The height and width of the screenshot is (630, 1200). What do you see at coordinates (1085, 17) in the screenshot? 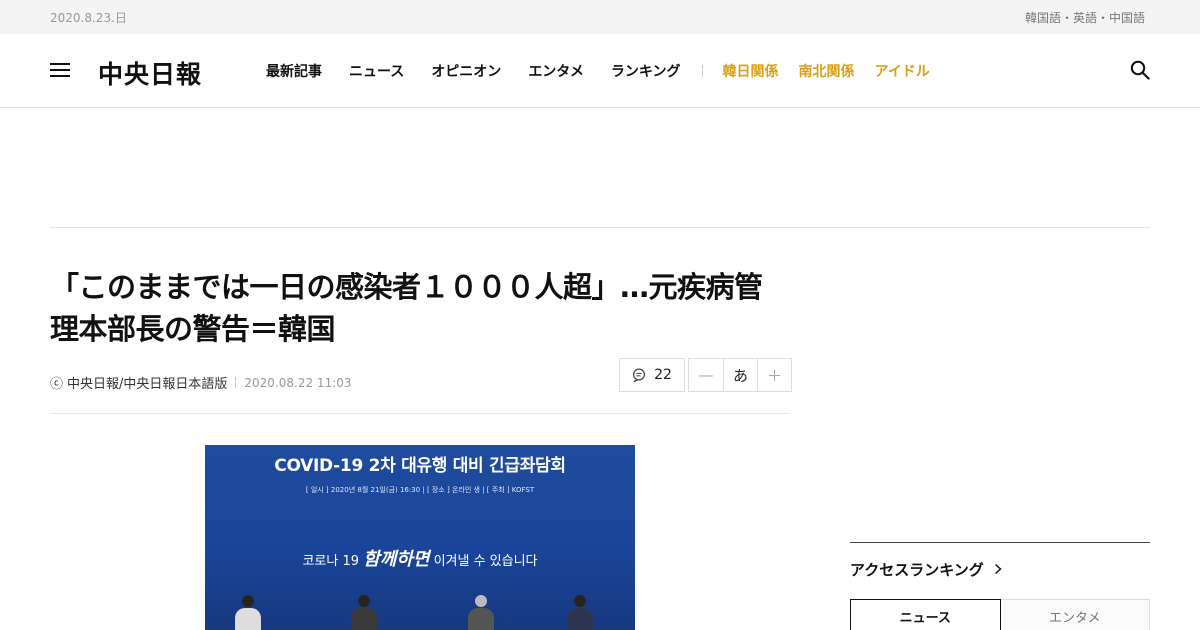
I see `language-links: 韓国語・英語・中国語` at bounding box center [1085, 17].